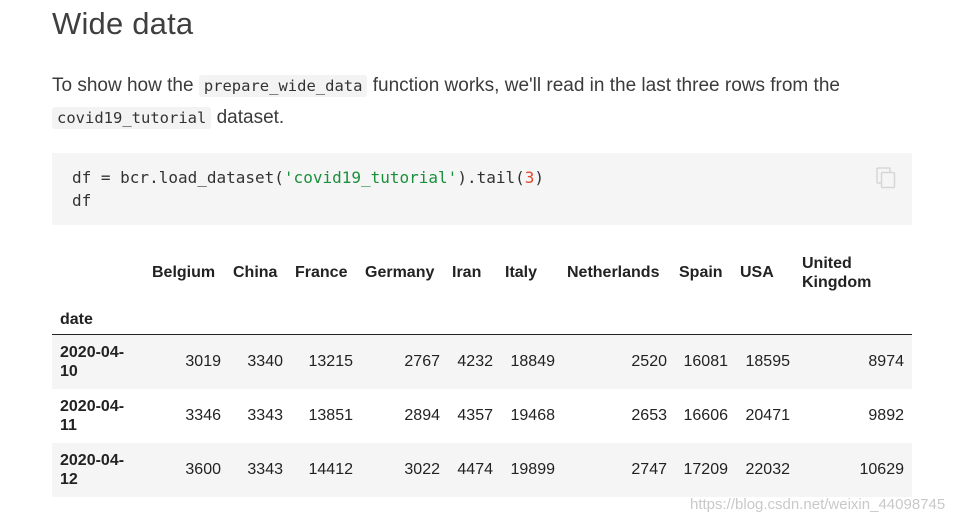 This screenshot has height=524, width=971. I want to click on row-index-date: 2020-04-12, so click(92, 469).